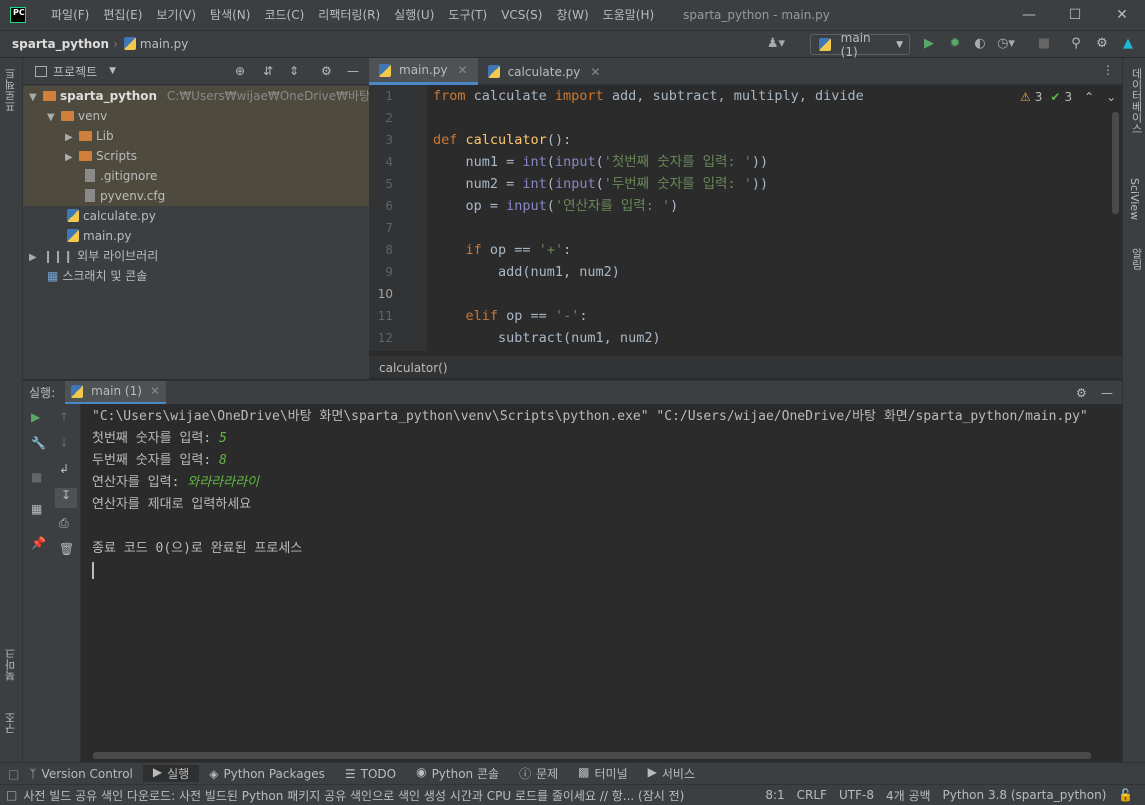  What do you see at coordinates (196, 236) in the screenshot?
I see `tree-item-main: main.py` at bounding box center [196, 236].